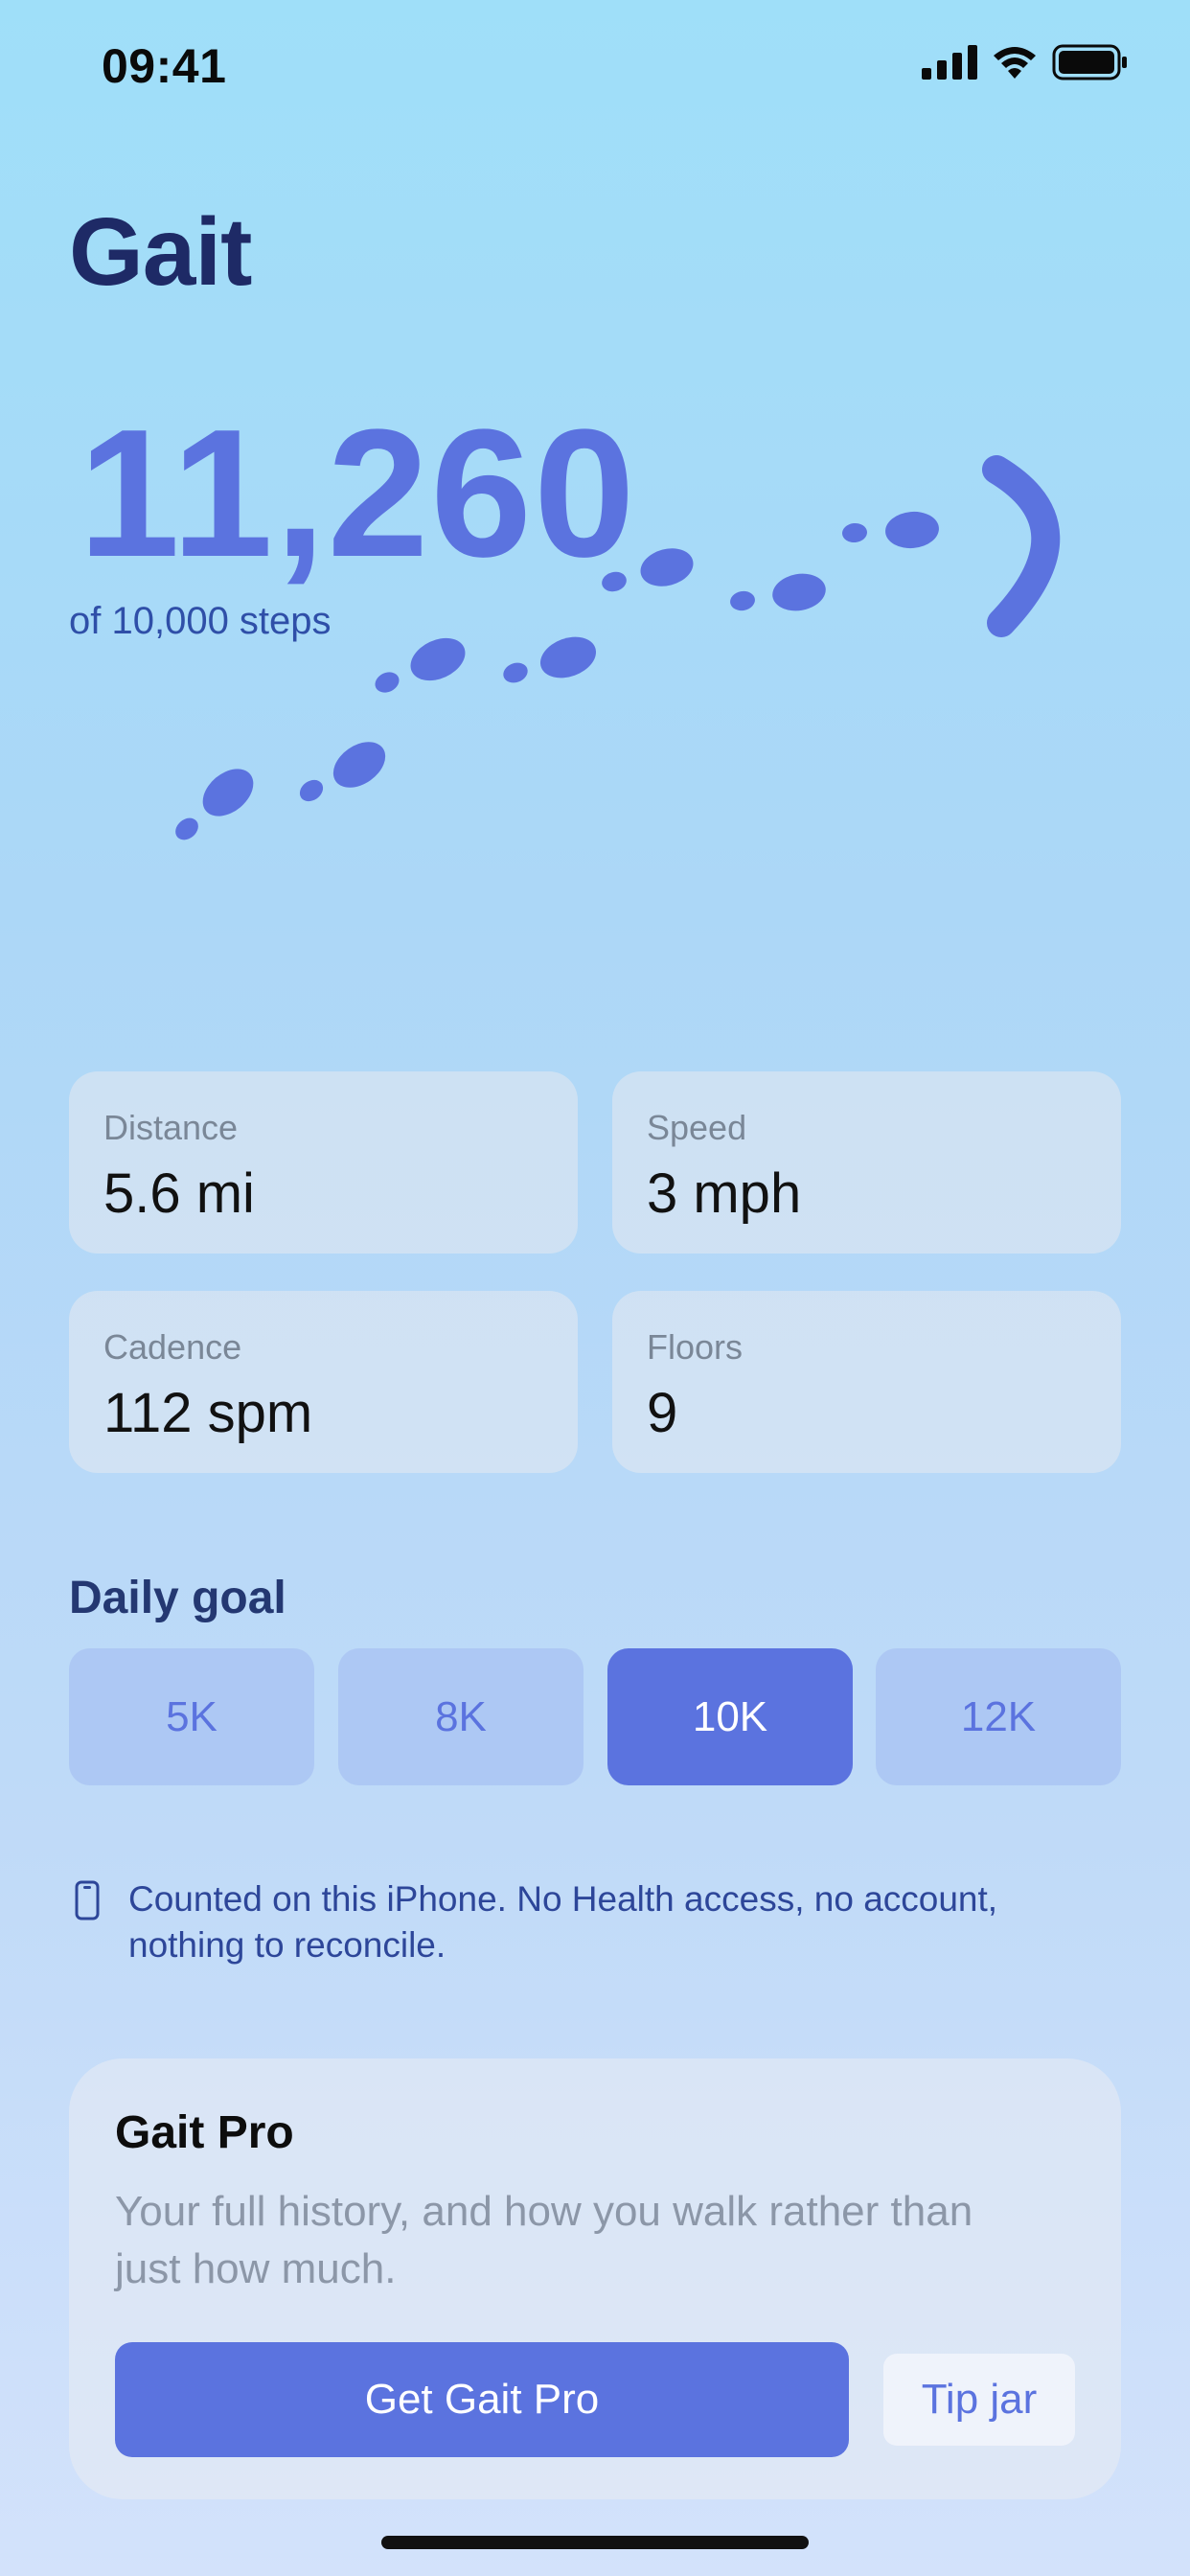  I want to click on battery-icon, so click(1090, 62).